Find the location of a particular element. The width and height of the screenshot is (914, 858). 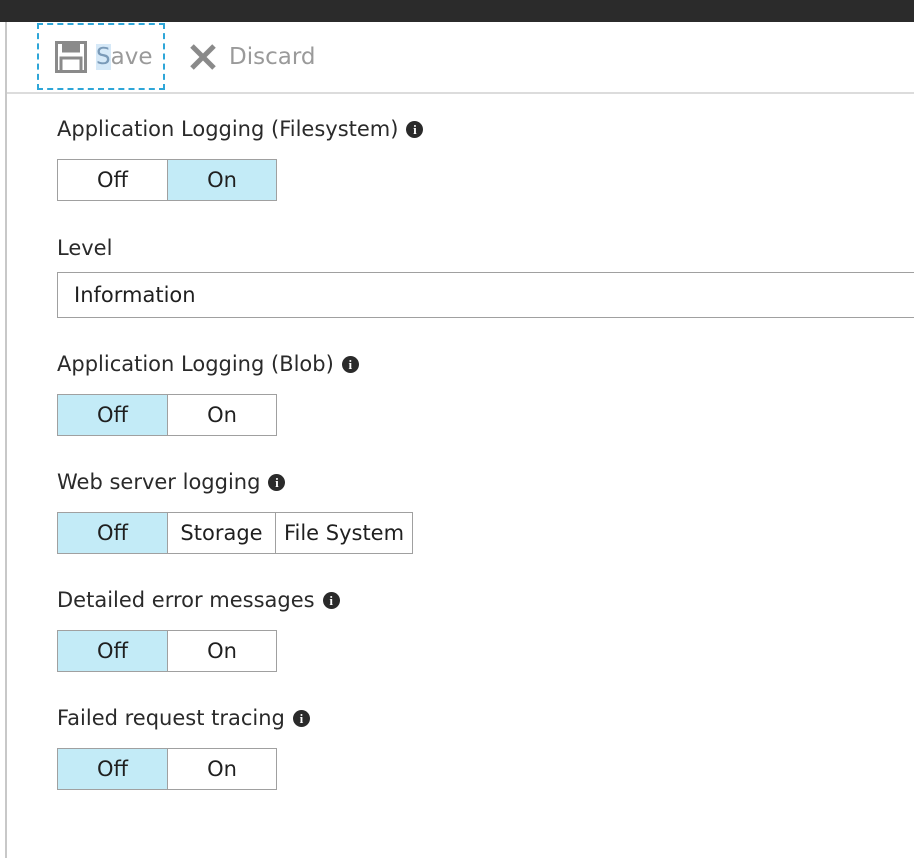

failed-request-tracing-label: Failed request tracing i is located at coordinates (183, 718).